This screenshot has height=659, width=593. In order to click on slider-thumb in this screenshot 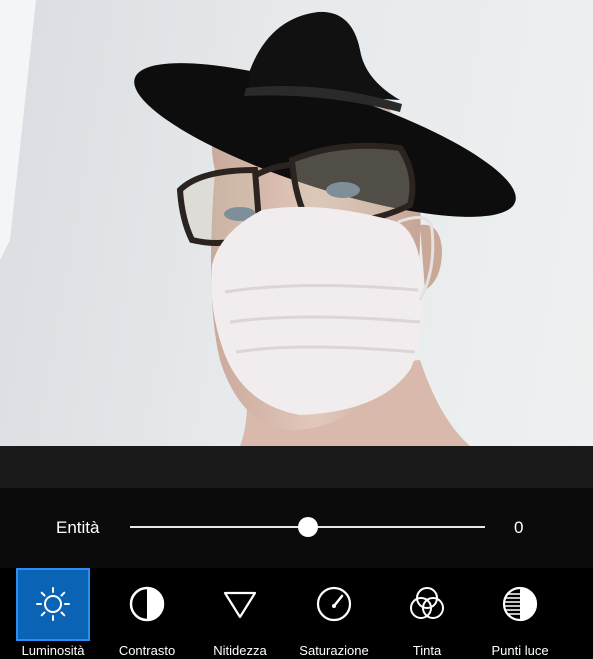, I will do `click(307, 527)`.